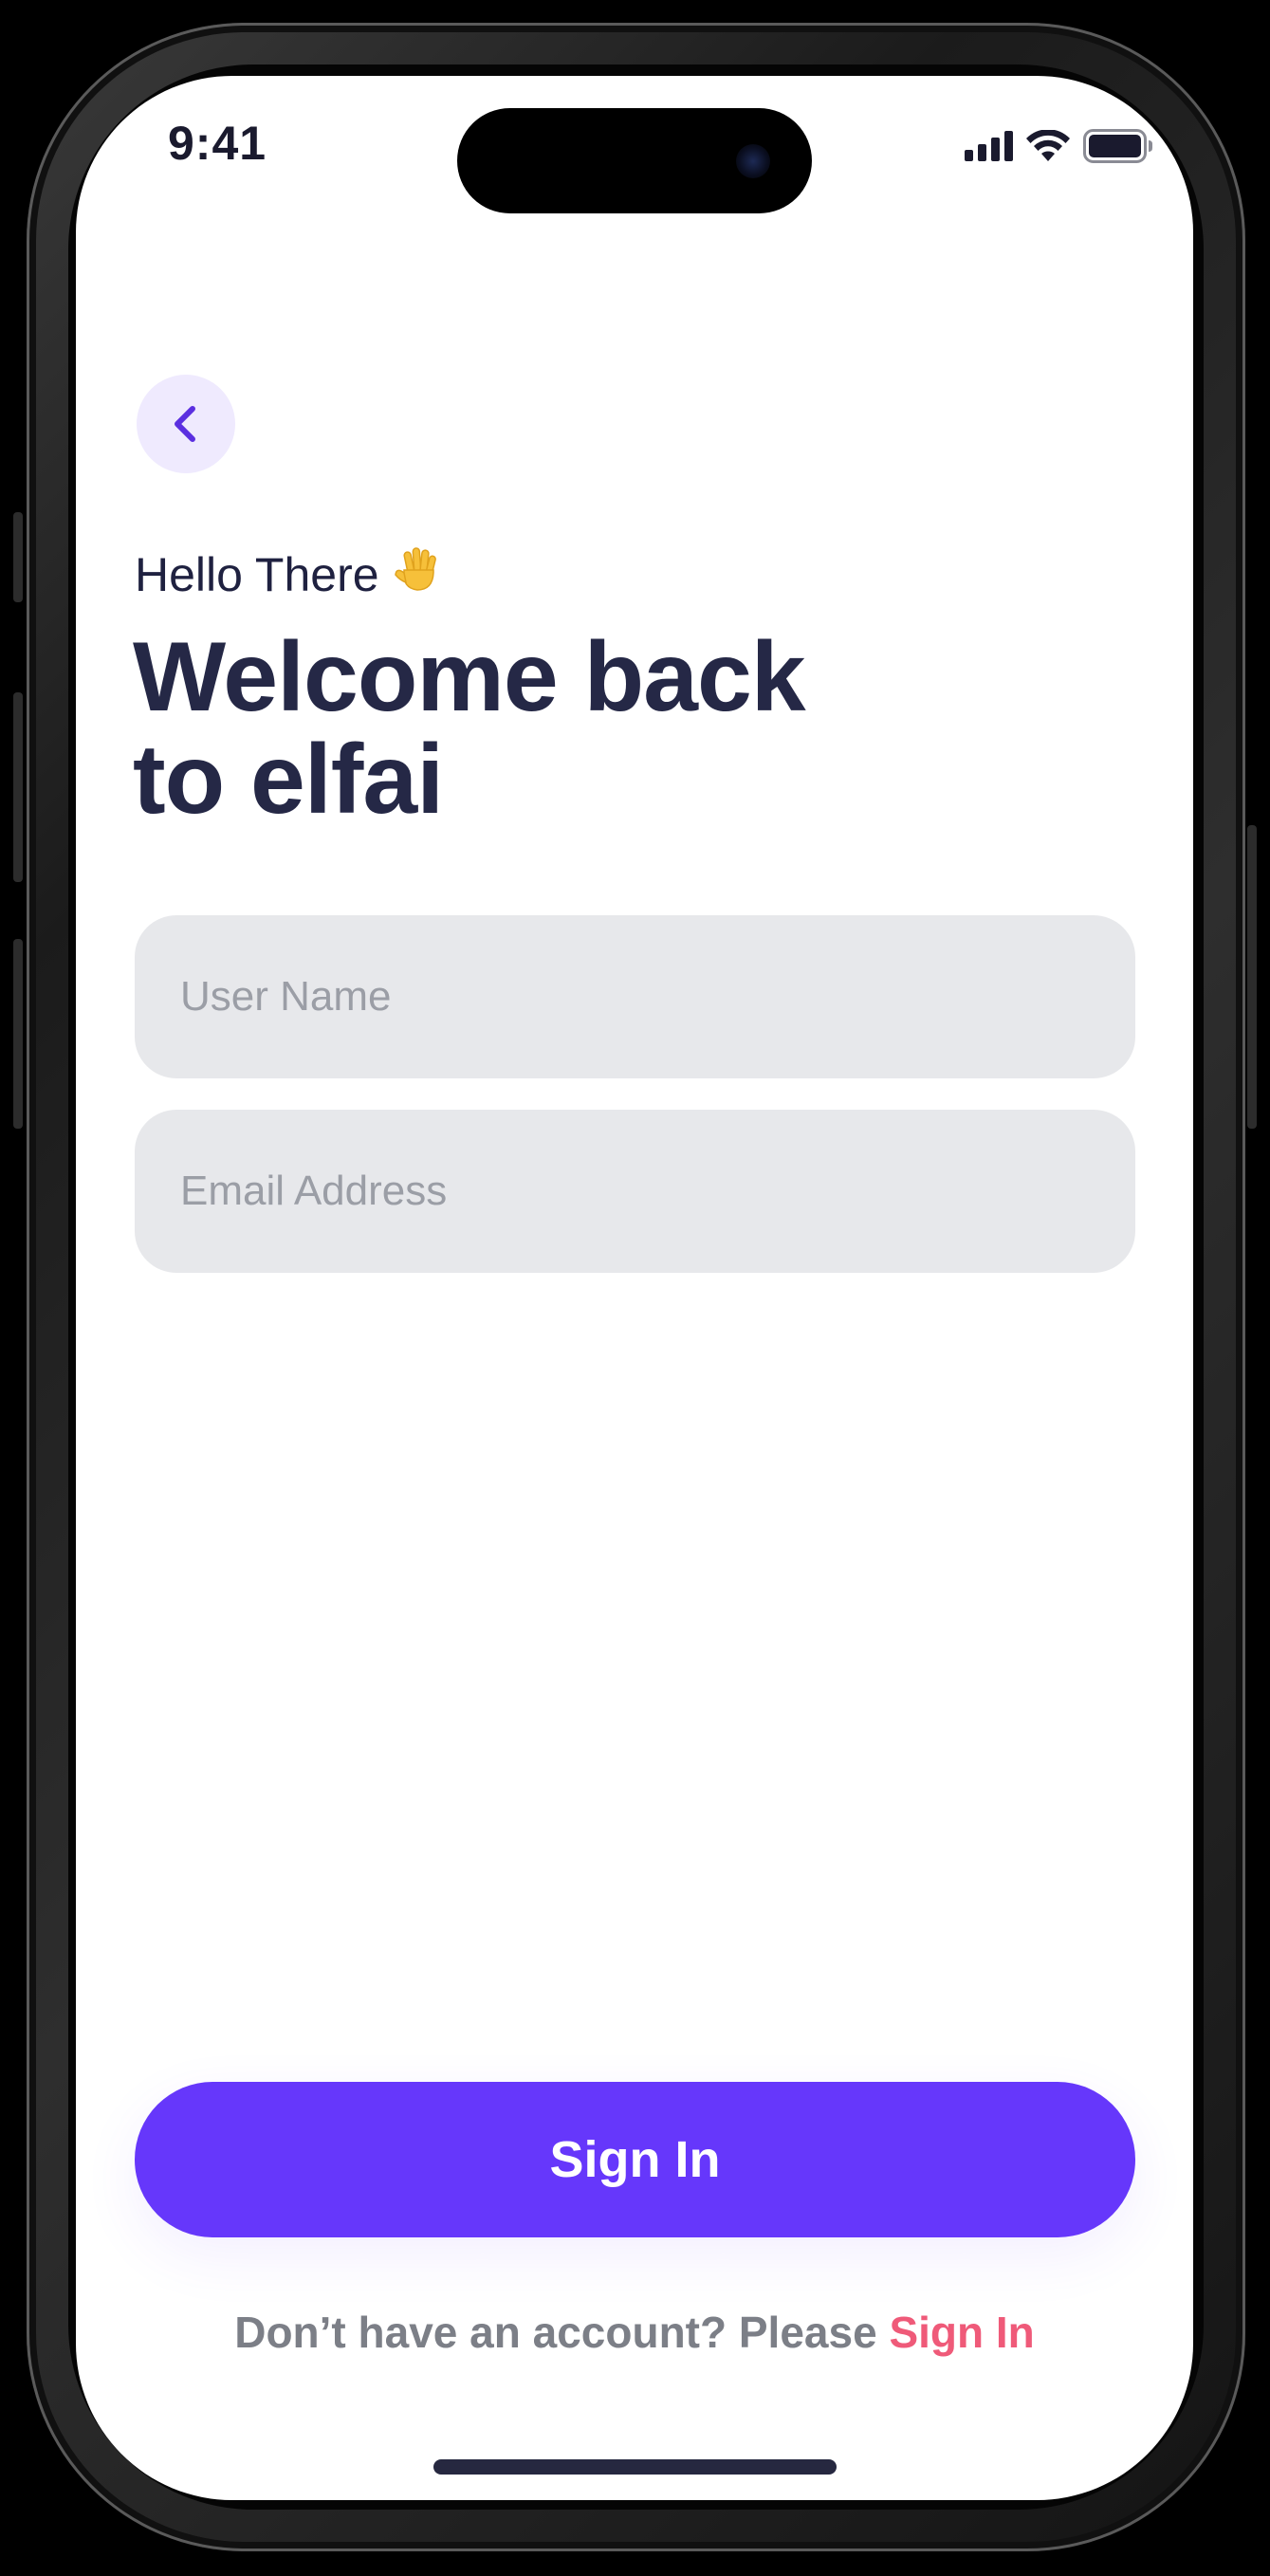  What do you see at coordinates (417, 574) in the screenshot?
I see `waving-hand-icon` at bounding box center [417, 574].